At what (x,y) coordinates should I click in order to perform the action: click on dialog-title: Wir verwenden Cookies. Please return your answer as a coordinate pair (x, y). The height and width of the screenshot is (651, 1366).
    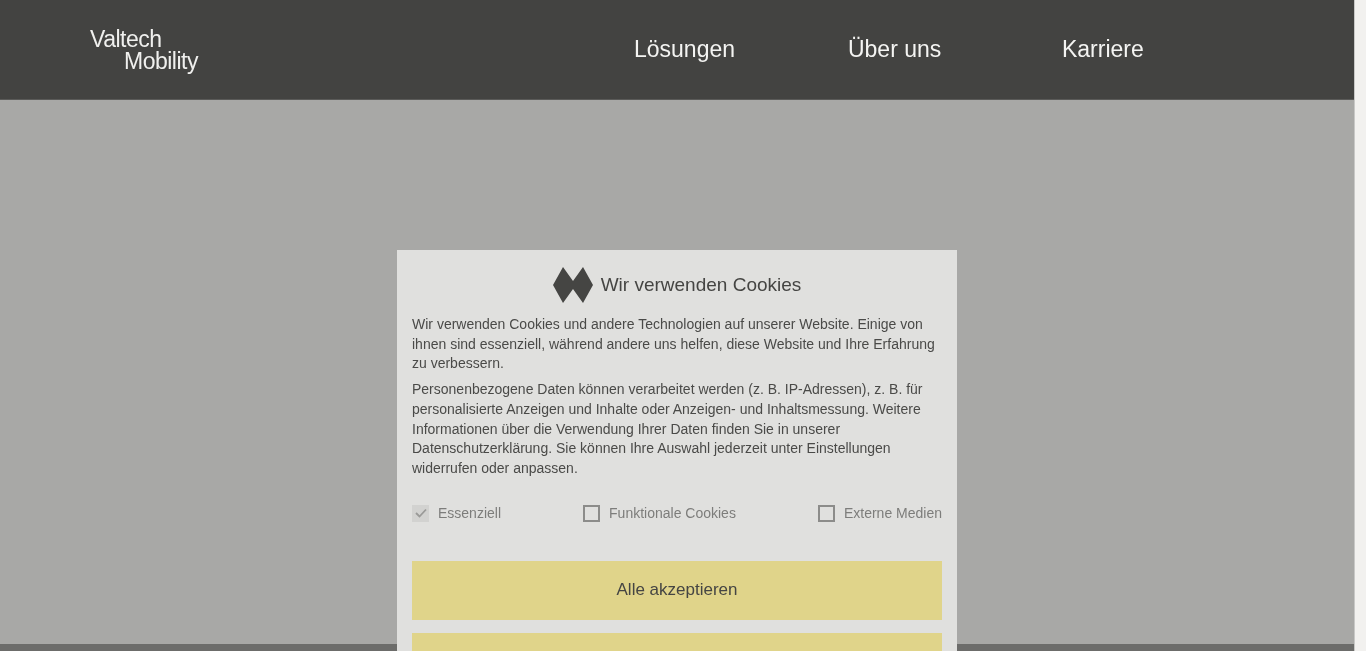
    Looking at the image, I should click on (701, 285).